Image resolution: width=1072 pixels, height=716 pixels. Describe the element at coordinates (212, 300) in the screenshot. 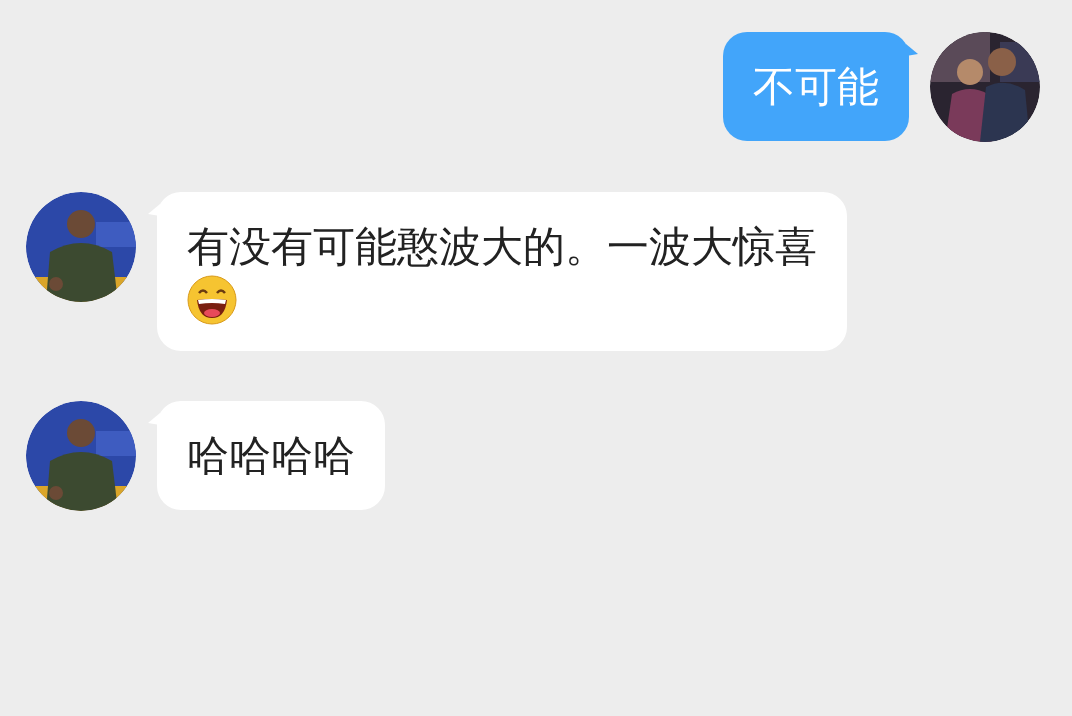

I see `laughing-emoji-icon` at that location.